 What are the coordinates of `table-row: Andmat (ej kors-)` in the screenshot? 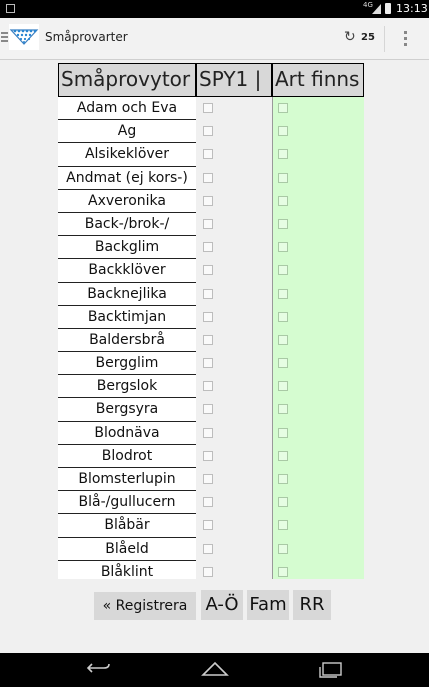 It's located at (211, 178).